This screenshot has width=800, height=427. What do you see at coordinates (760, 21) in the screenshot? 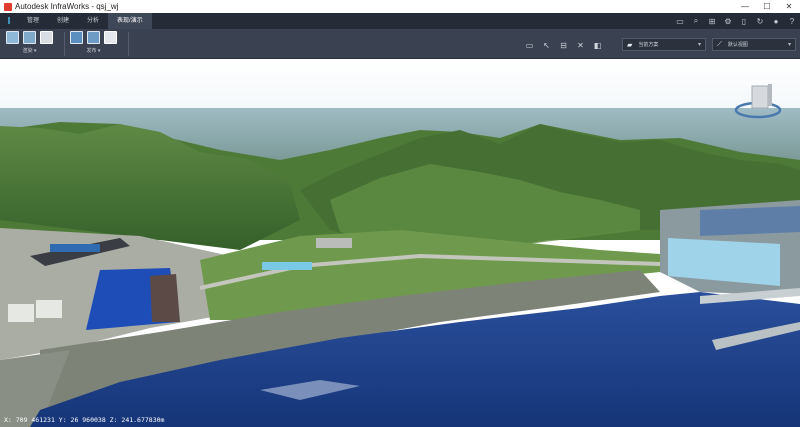
I see `sync-icon: ↻` at bounding box center [760, 21].